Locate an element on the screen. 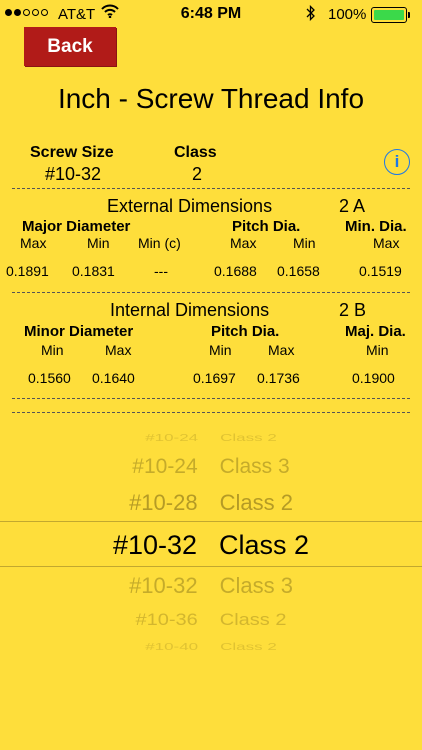 The height and width of the screenshot is (750, 422). internal-sub-min: Min is located at coordinates (52, 350).